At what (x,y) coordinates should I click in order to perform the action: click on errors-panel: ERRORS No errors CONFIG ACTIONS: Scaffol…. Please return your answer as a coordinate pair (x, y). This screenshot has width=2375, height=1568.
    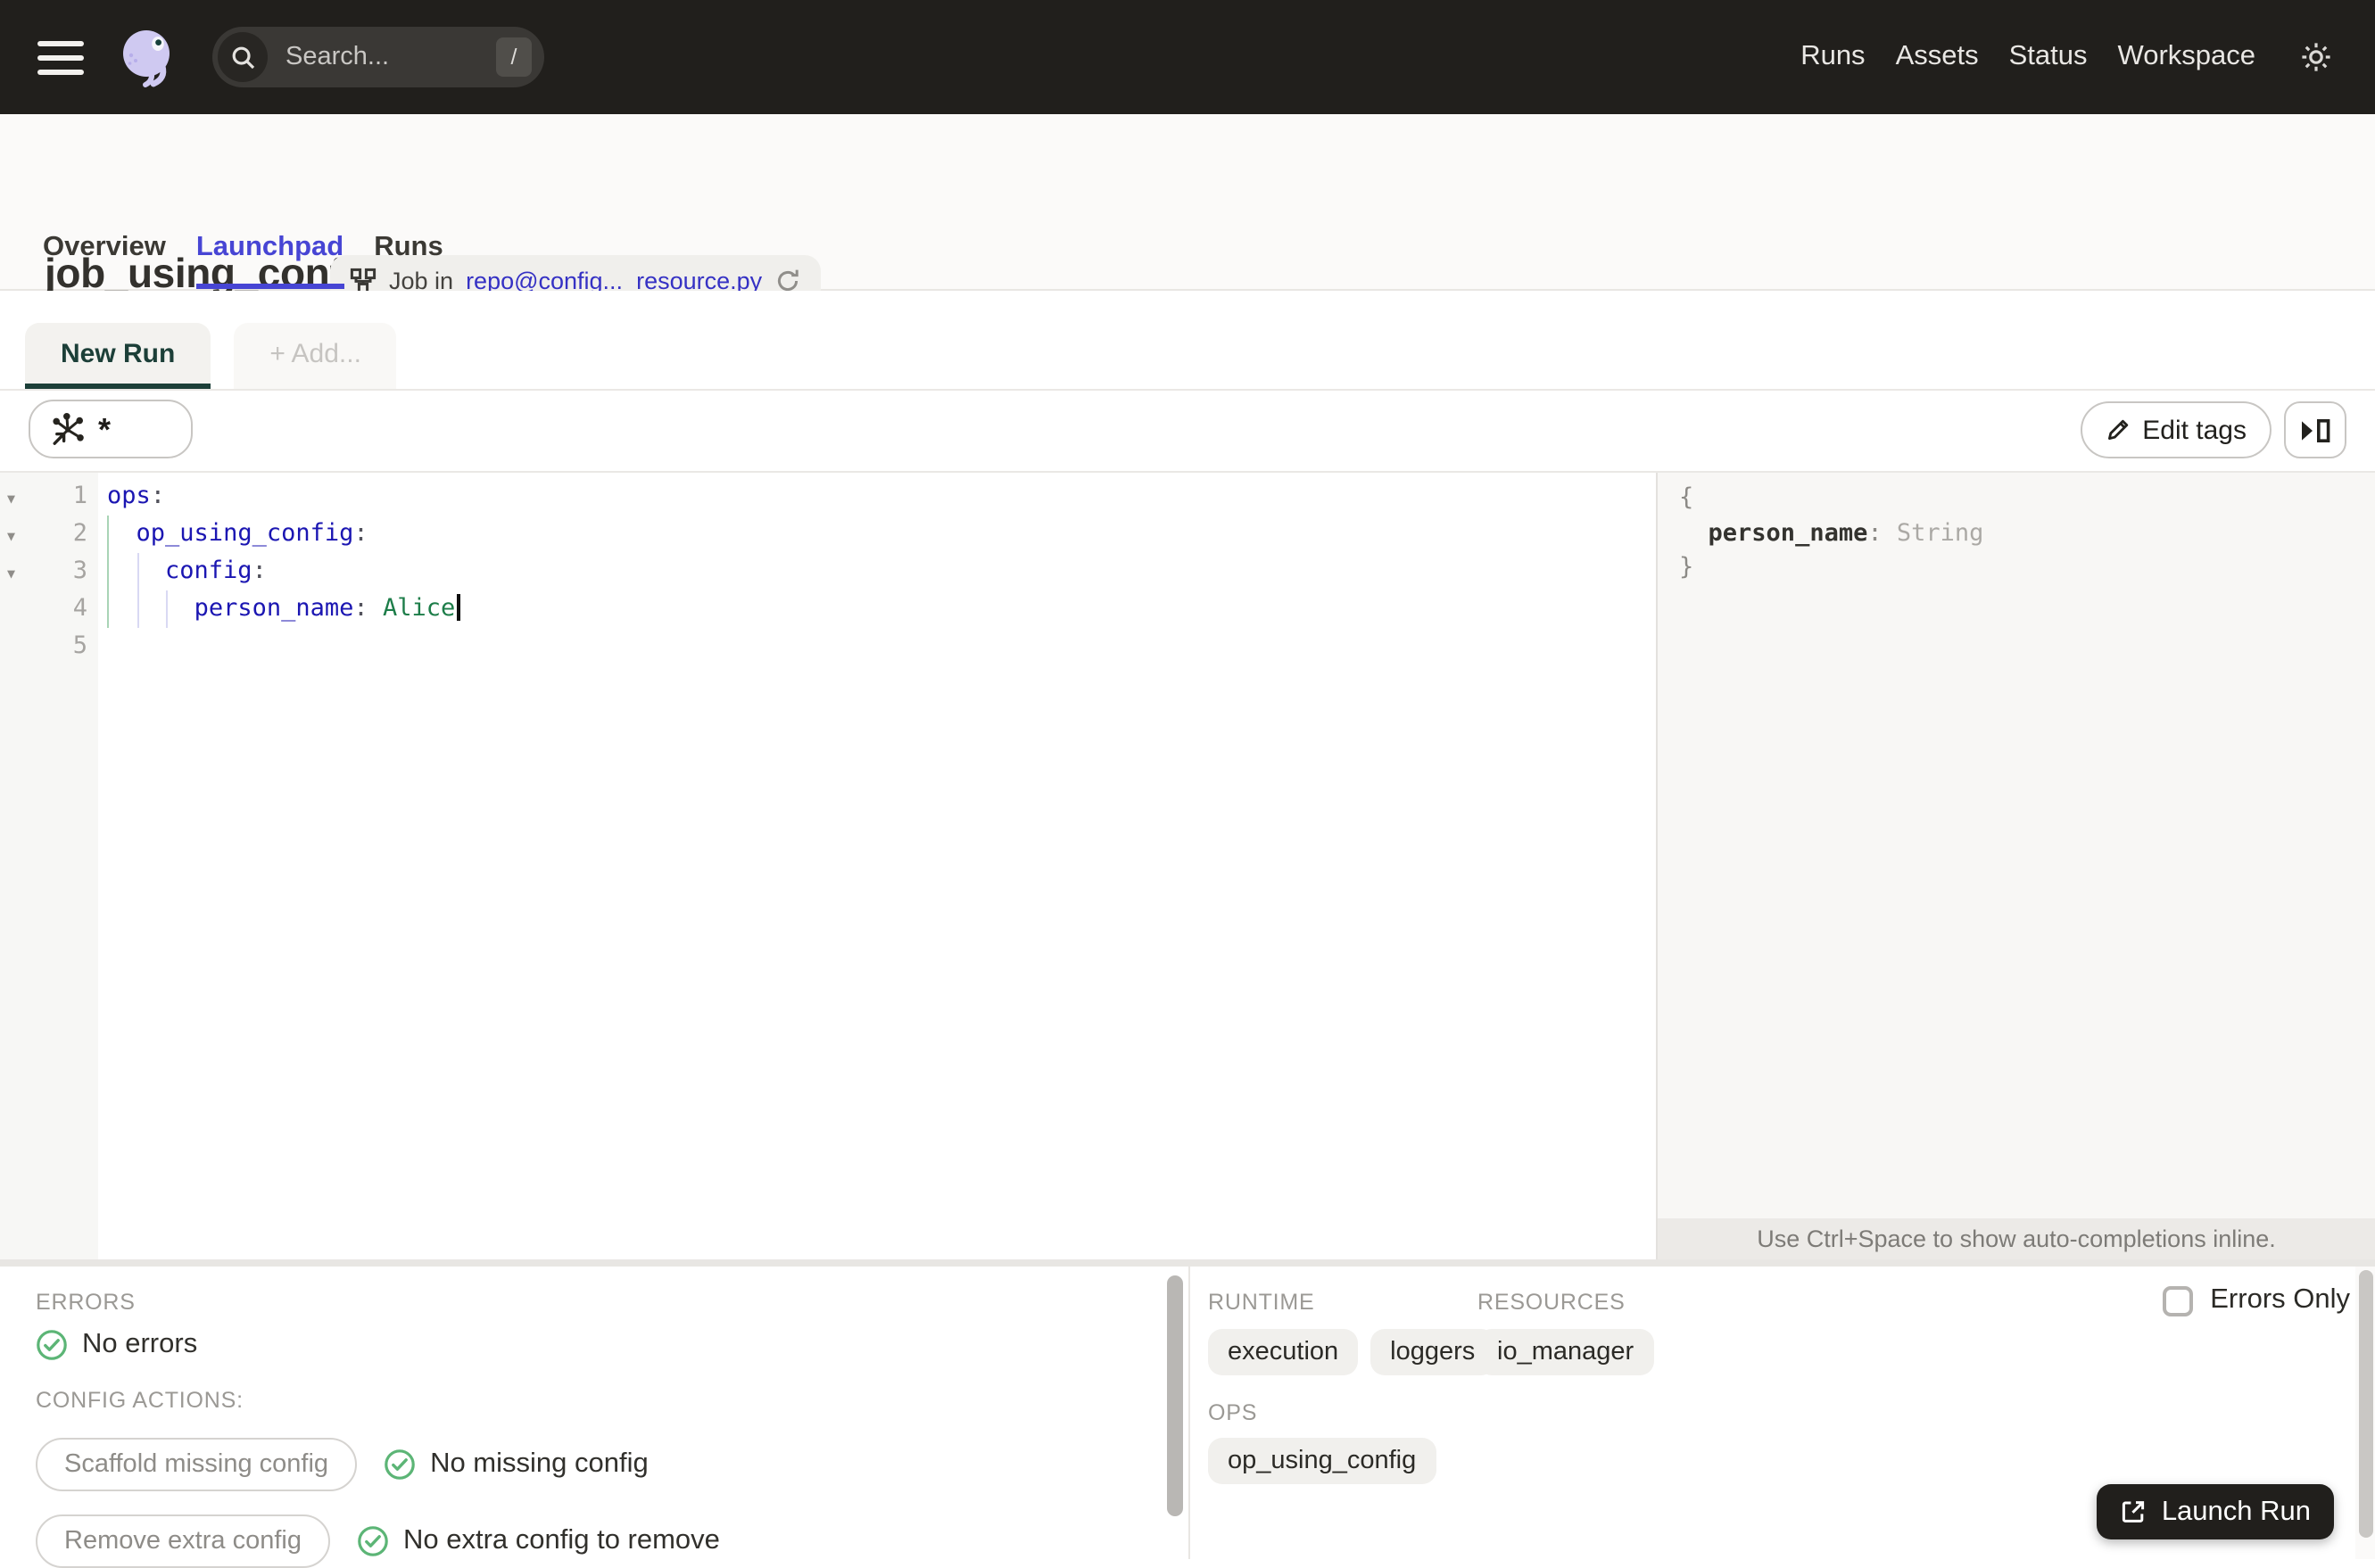
    Looking at the image, I should click on (581, 1417).